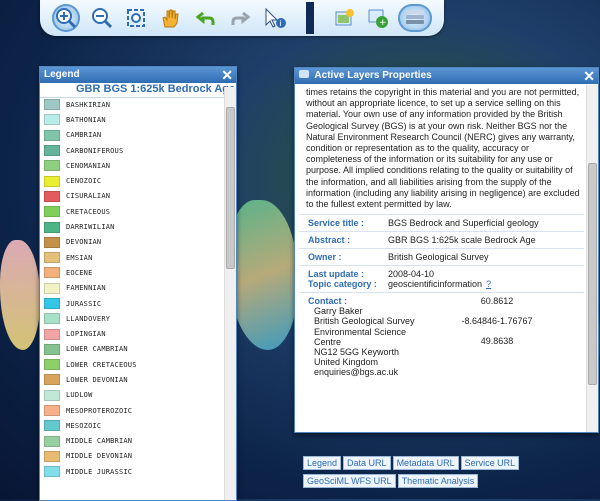 The width and height of the screenshot is (600, 501). What do you see at coordinates (132, 379) in the screenshot?
I see `legend-item: LOWER DEVONIAN` at bounding box center [132, 379].